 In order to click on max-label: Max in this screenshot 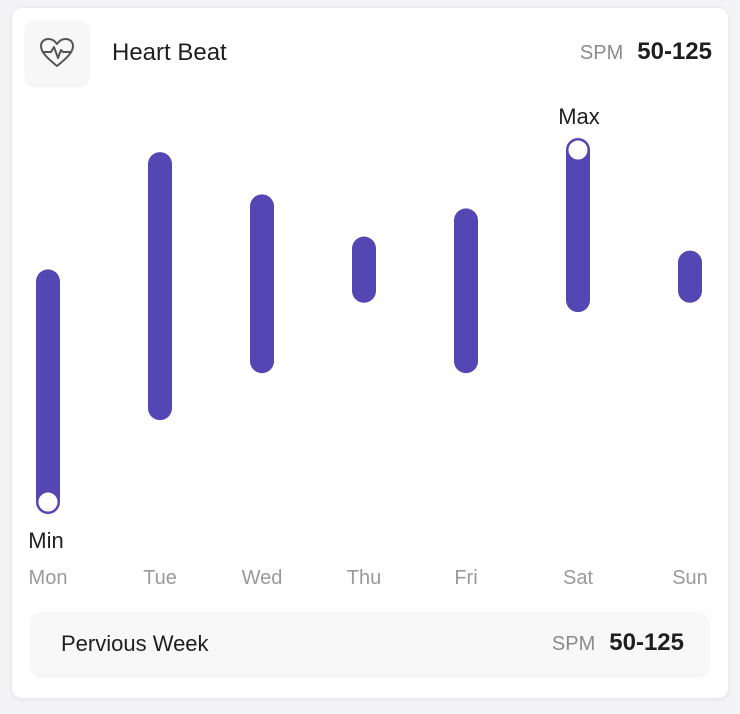, I will do `click(579, 116)`.